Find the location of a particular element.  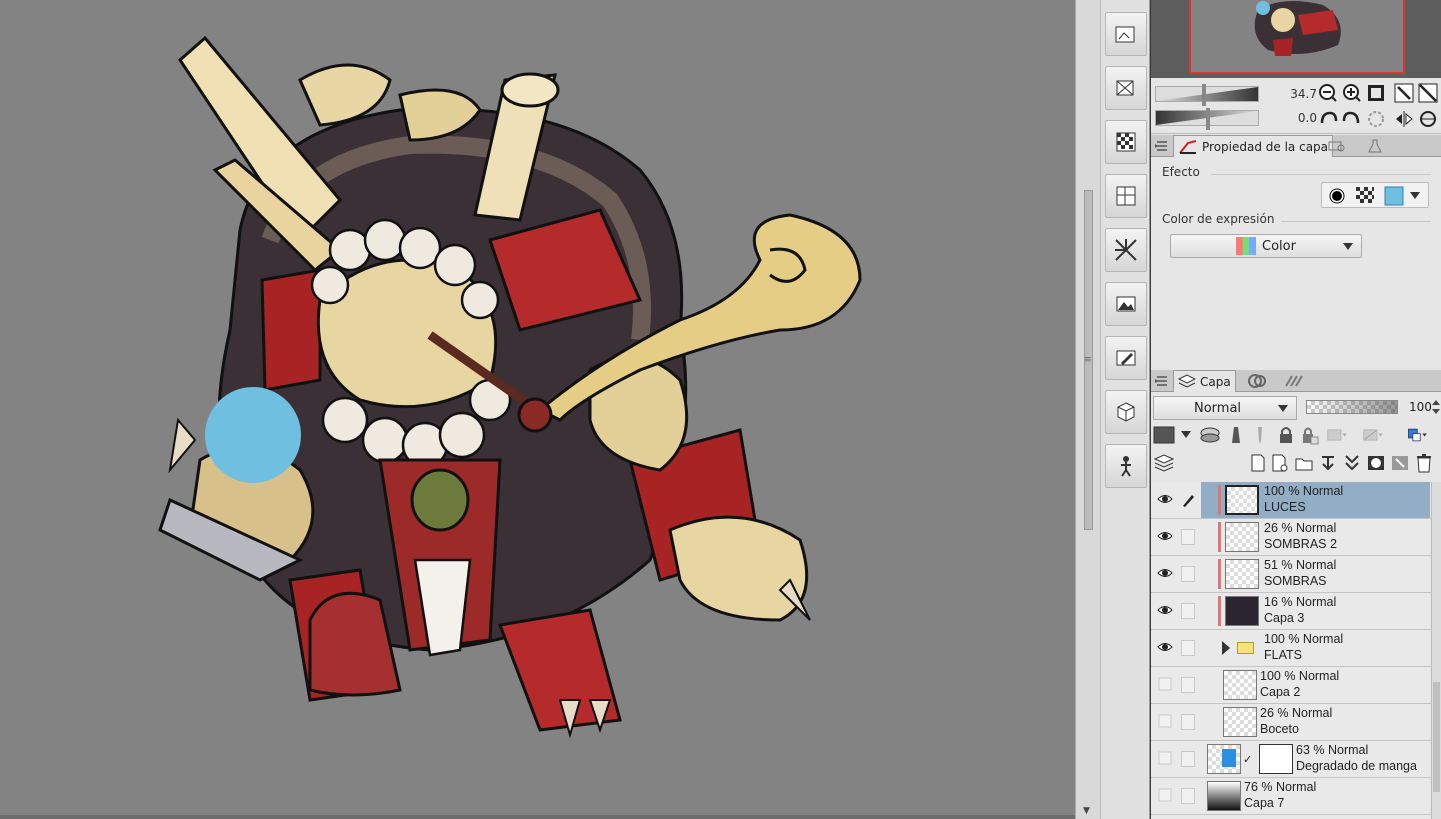

new-raster-layer-button is located at coordinates (1258, 463).